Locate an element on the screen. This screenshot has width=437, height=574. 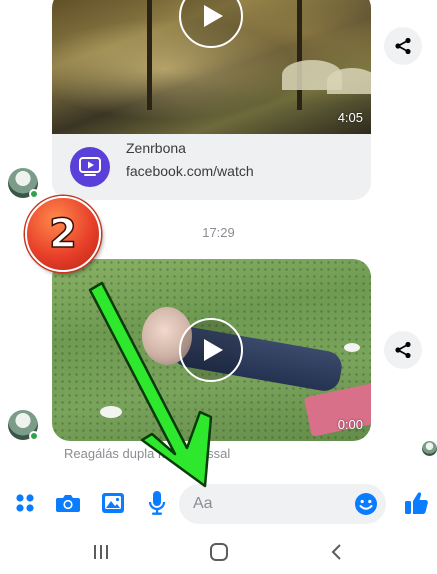
home-button is located at coordinates (219, 552).